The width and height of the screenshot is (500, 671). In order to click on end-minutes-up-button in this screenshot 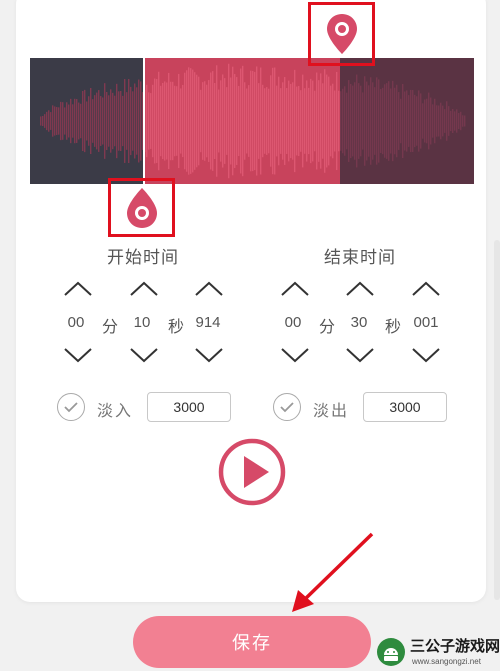, I will do `click(295, 289)`.